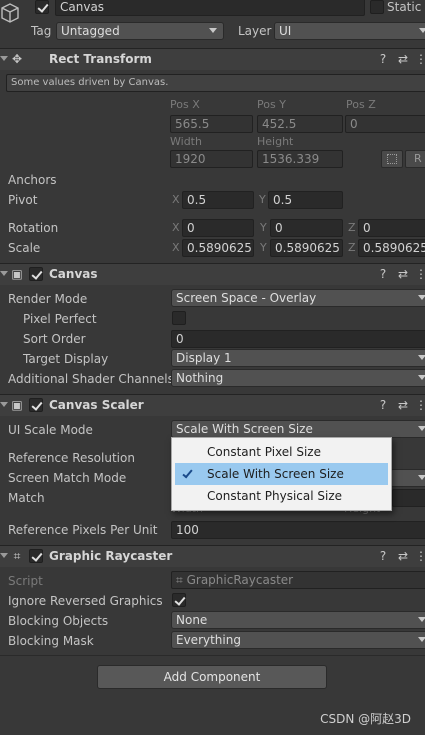 The height and width of the screenshot is (735, 425). I want to click on sort-order-field: 0, so click(298, 339).